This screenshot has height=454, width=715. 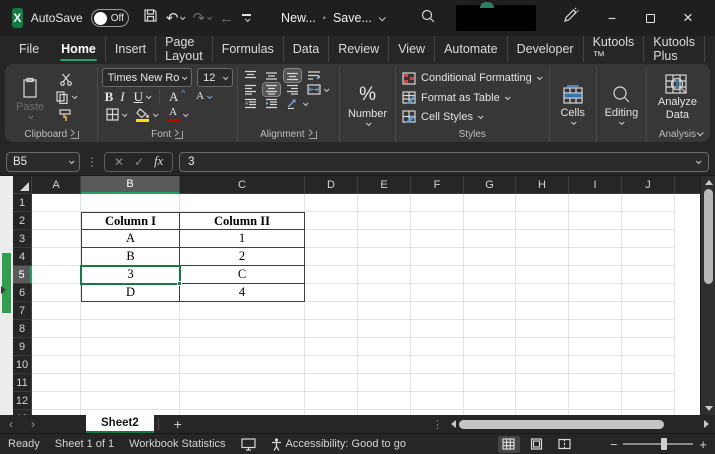 What do you see at coordinates (331, 293) in the screenshot?
I see `grid-cell-D6` at bounding box center [331, 293].